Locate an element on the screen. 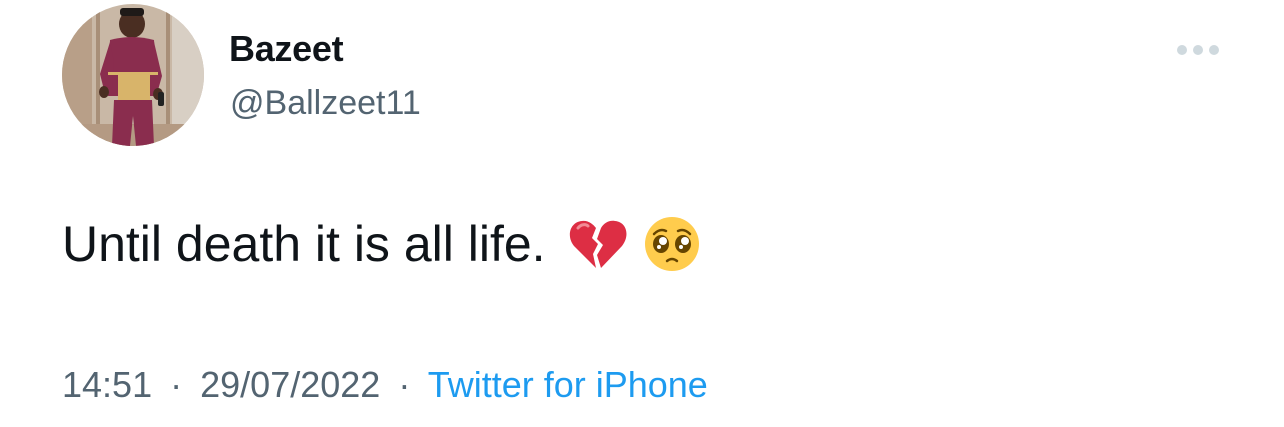  pleading-face-emoji is located at coordinates (672, 244).